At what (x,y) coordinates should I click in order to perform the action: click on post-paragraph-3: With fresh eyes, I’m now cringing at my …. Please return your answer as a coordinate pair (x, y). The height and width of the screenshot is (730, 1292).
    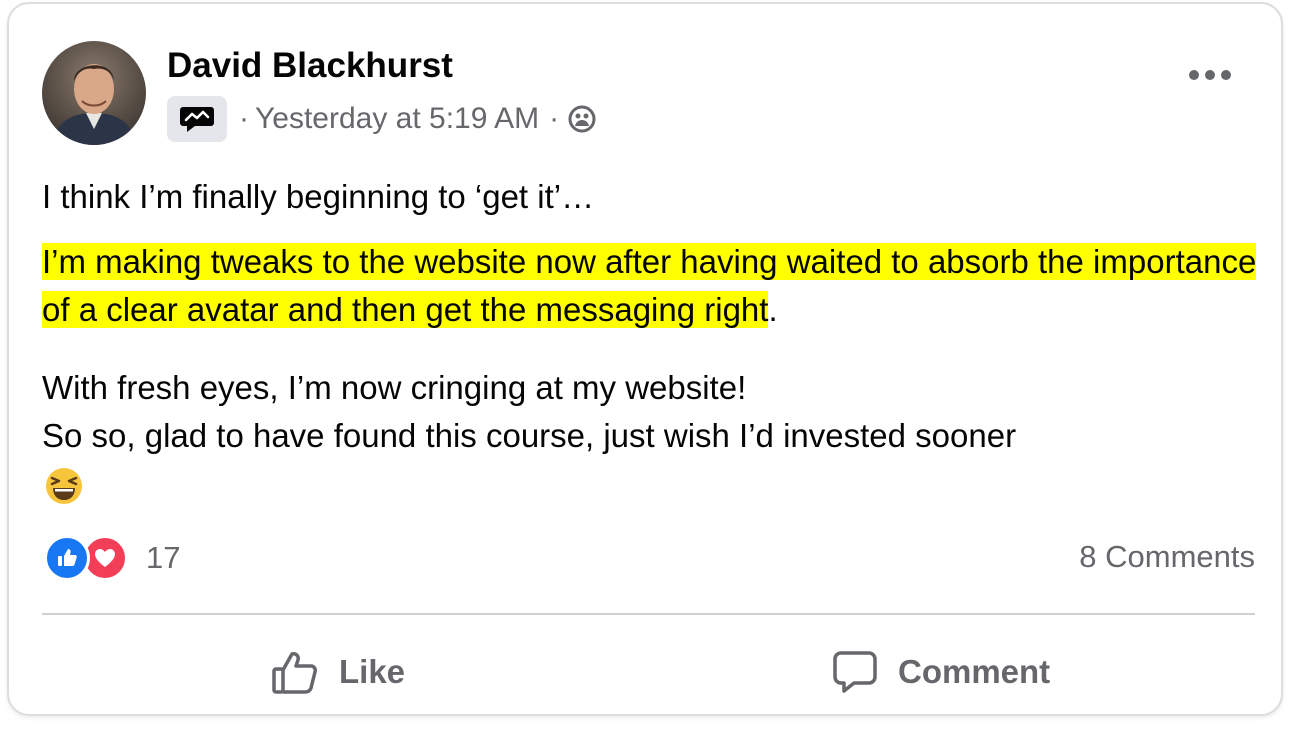
    Looking at the image, I should click on (654, 412).